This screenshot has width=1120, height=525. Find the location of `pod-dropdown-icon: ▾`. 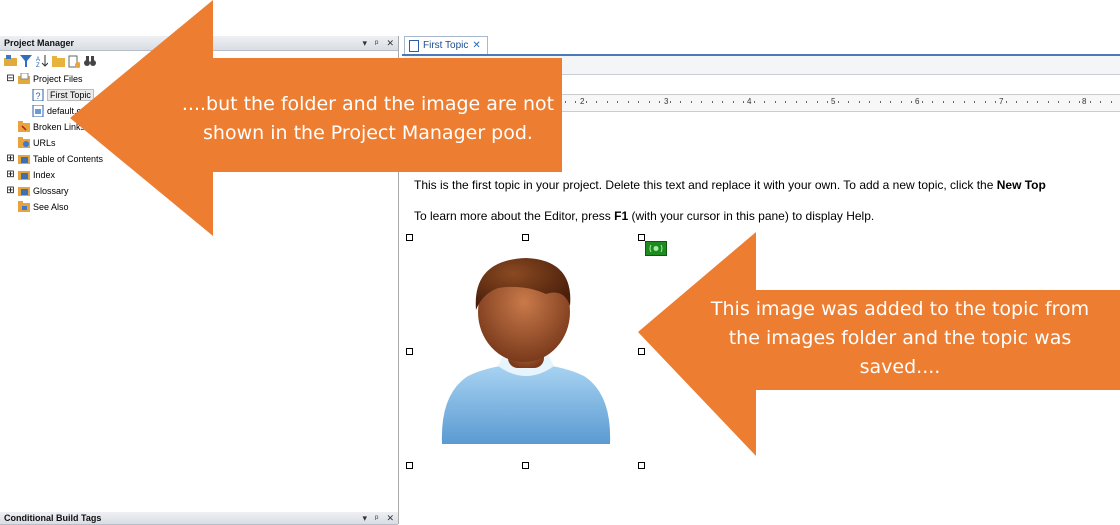

pod-dropdown-icon: ▾ is located at coordinates (365, 518).